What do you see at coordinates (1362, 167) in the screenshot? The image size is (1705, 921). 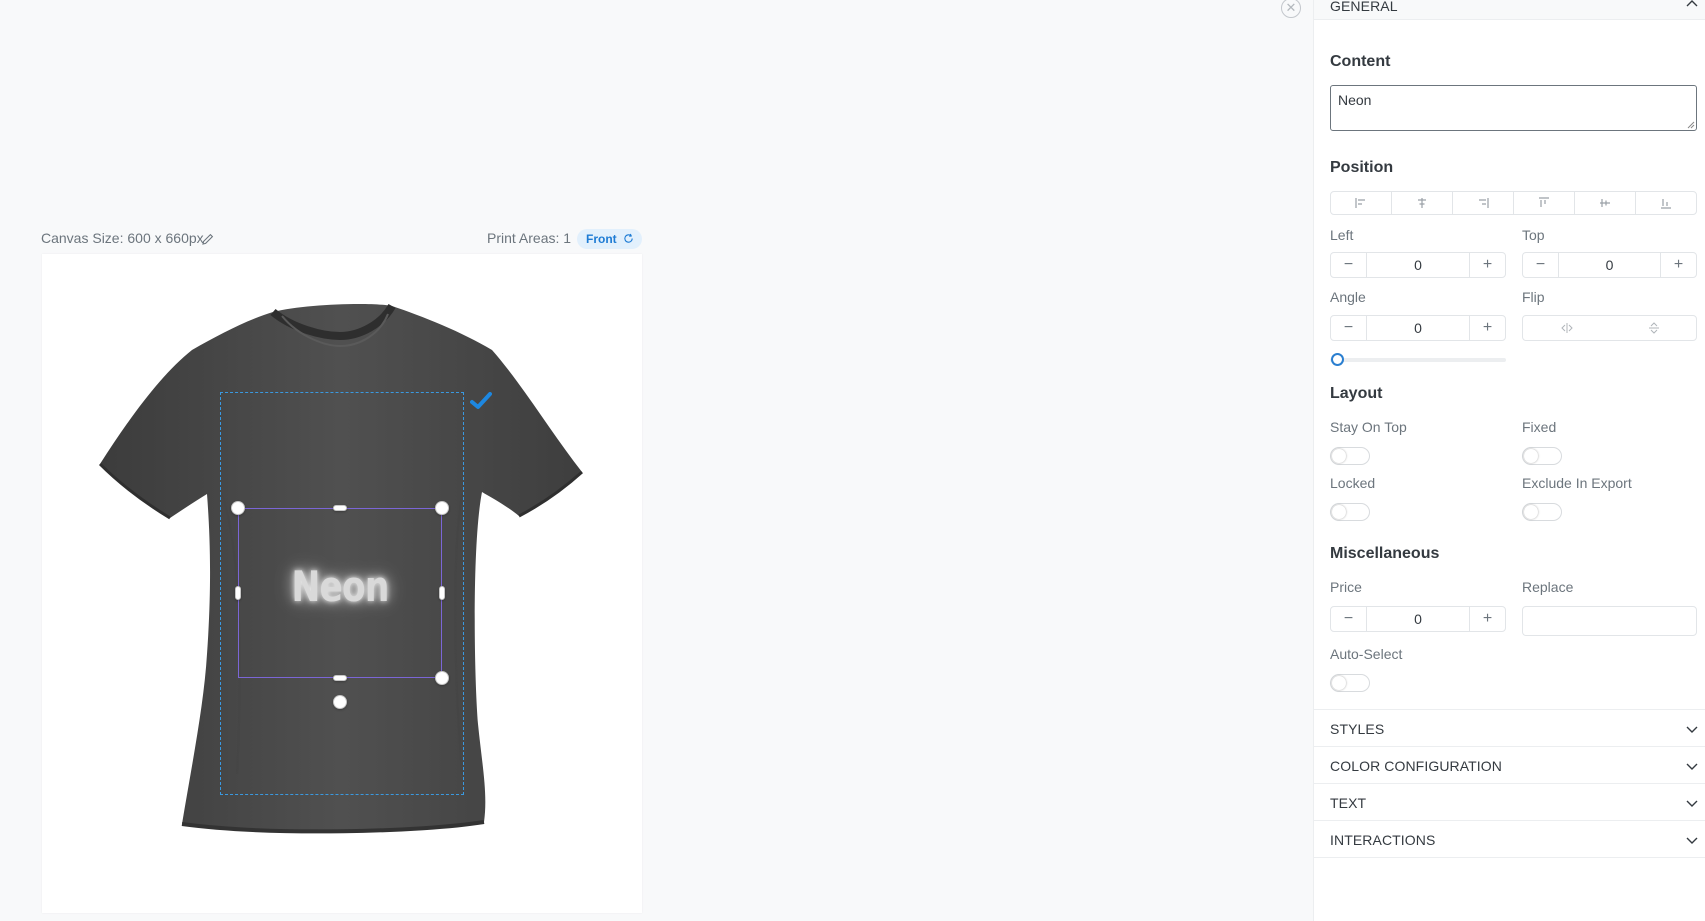 I see `position-title: Position` at bounding box center [1362, 167].